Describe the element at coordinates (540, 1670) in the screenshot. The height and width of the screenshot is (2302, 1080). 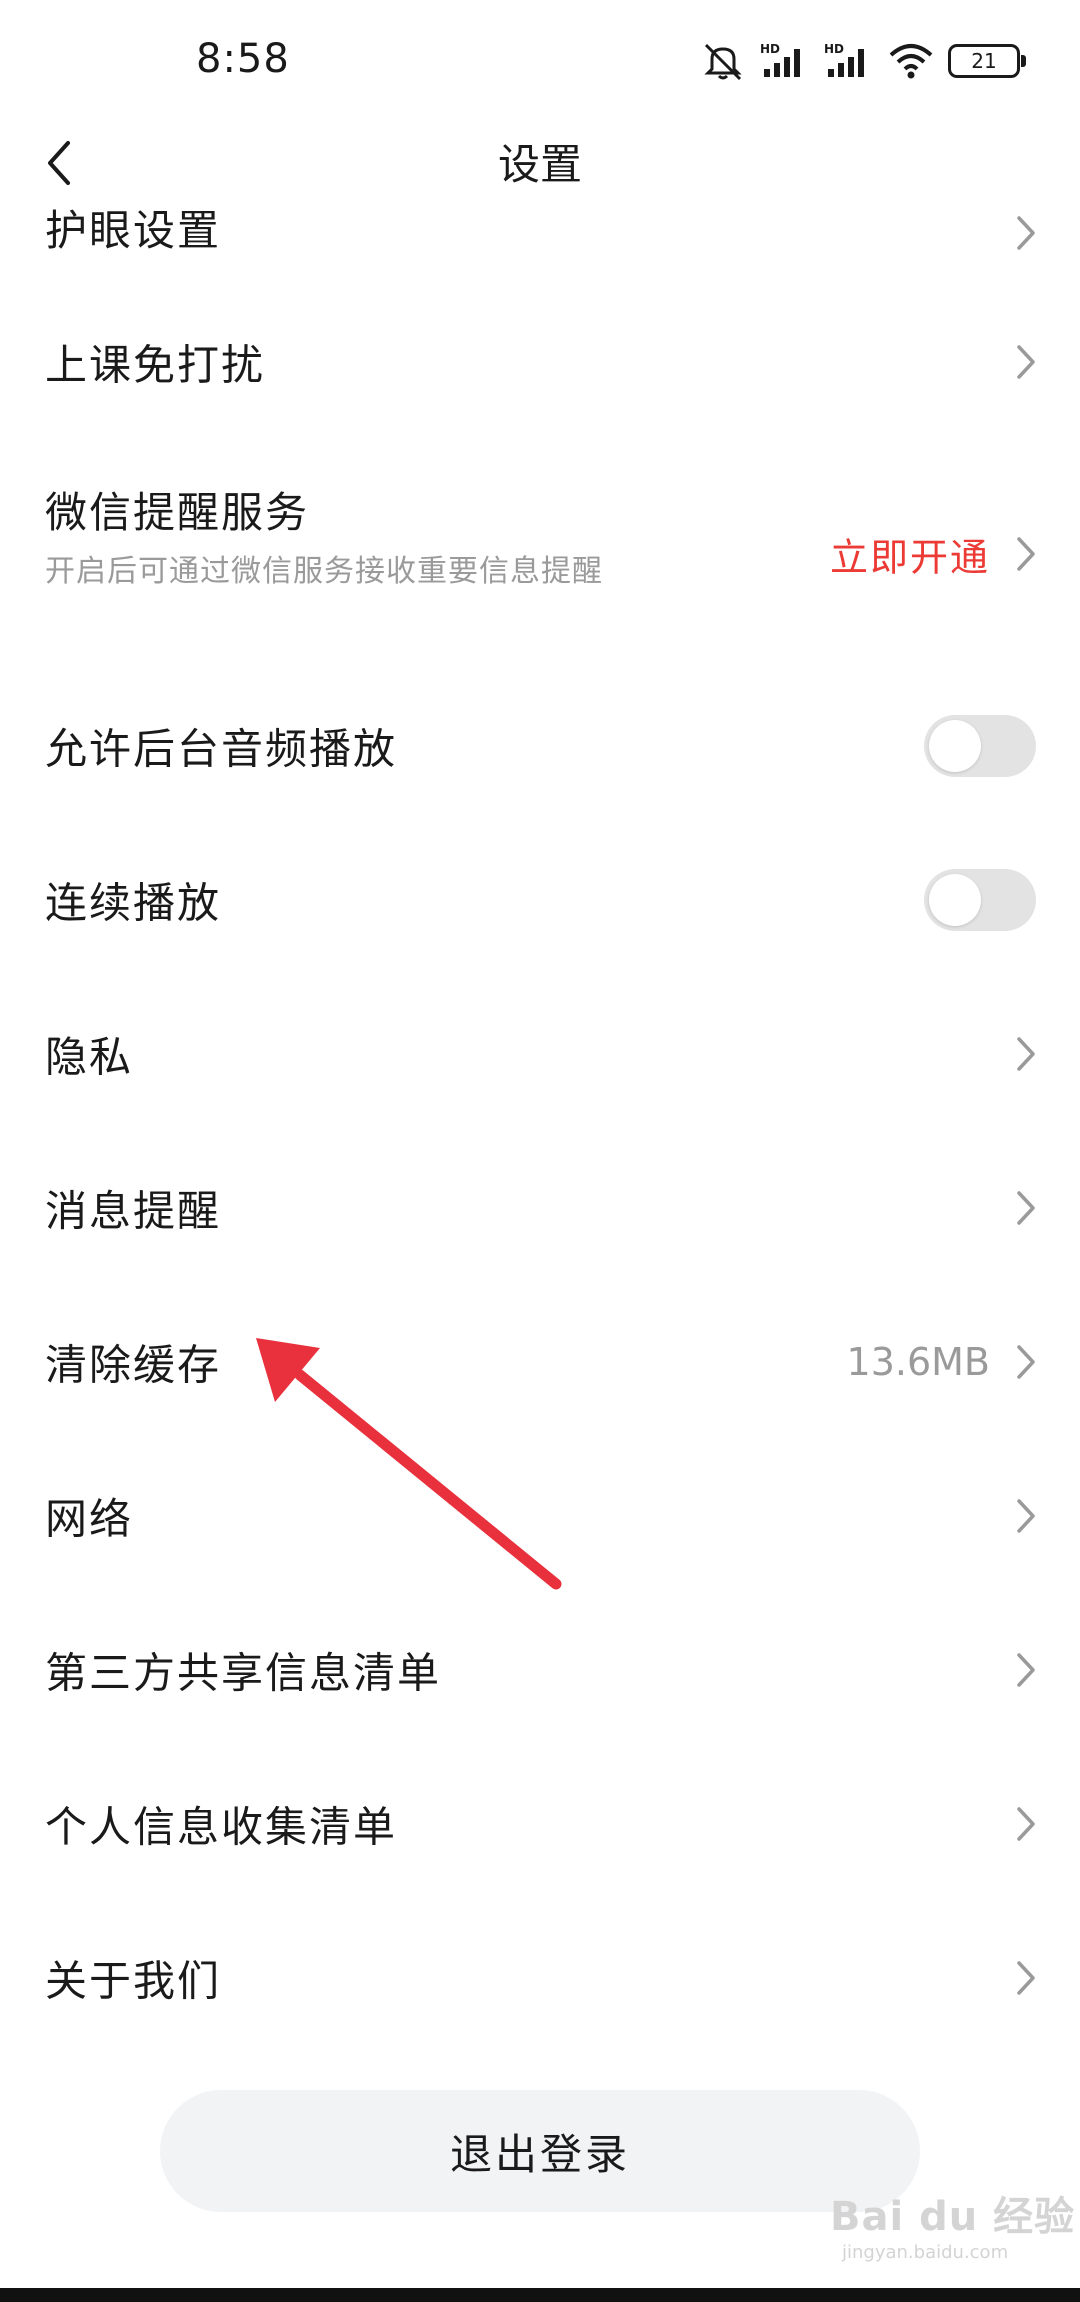
I see `setting-third-party-list: 第三方共享信息清单` at that location.